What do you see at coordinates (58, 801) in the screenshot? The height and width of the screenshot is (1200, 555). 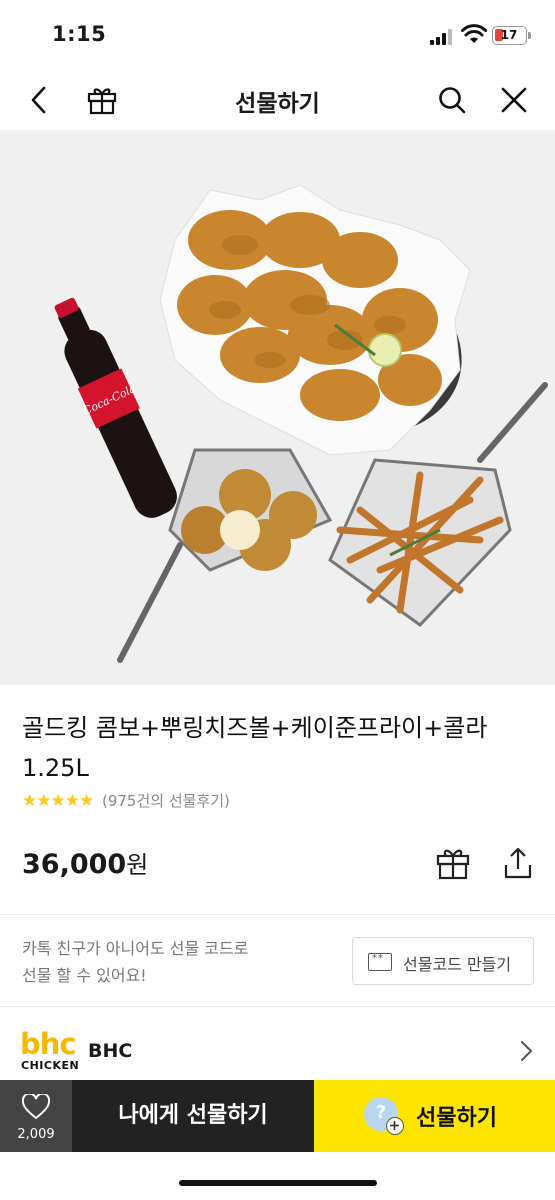 I see `star-rating: ★★★★★` at bounding box center [58, 801].